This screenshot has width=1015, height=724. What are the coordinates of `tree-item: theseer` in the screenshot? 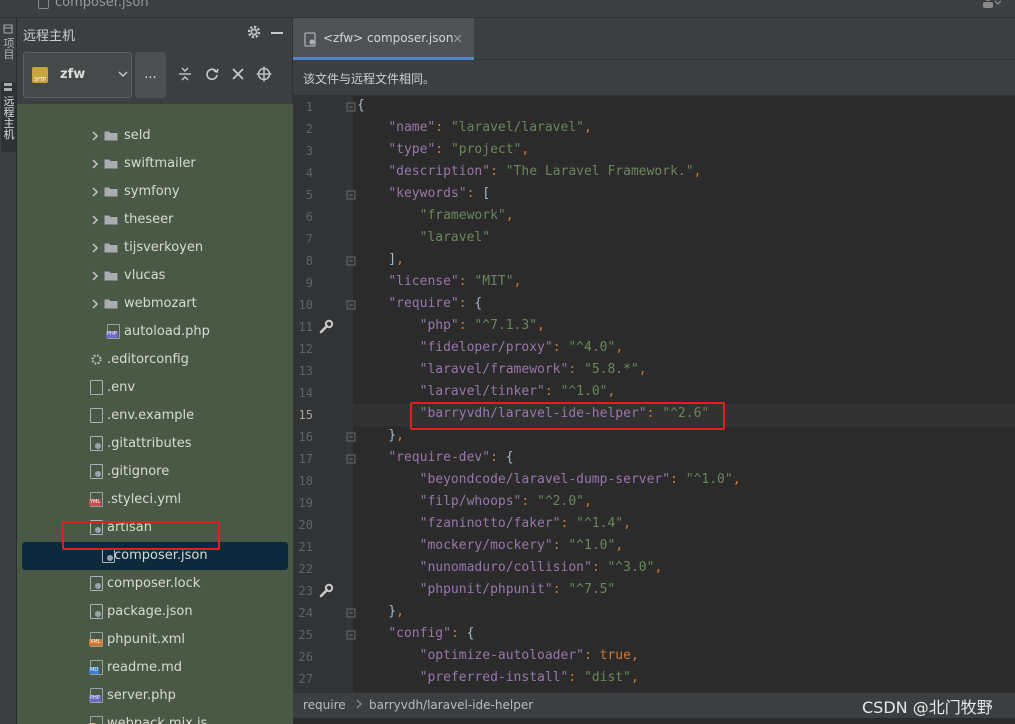 It's located at (155, 220).